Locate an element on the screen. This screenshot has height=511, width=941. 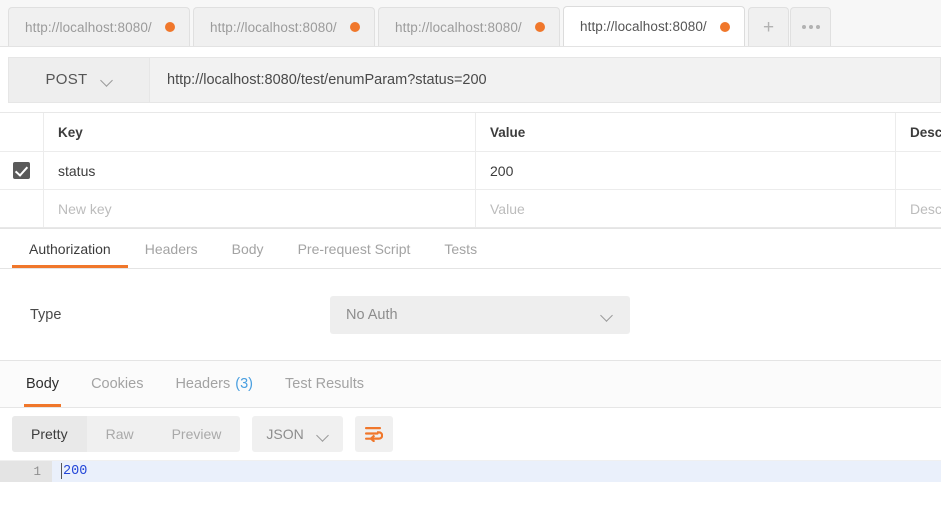
word-wrap-icon is located at coordinates (374, 434).